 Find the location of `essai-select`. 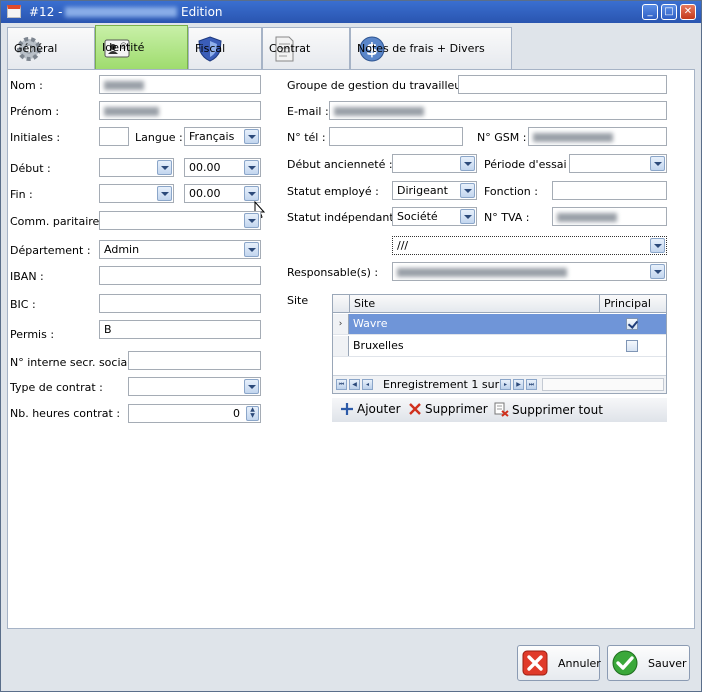

essai-select is located at coordinates (618, 163).